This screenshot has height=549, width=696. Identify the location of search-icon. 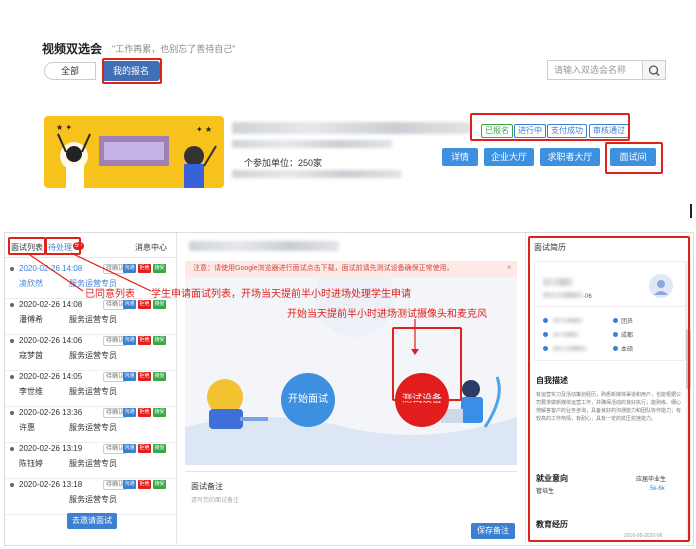
(654, 70).